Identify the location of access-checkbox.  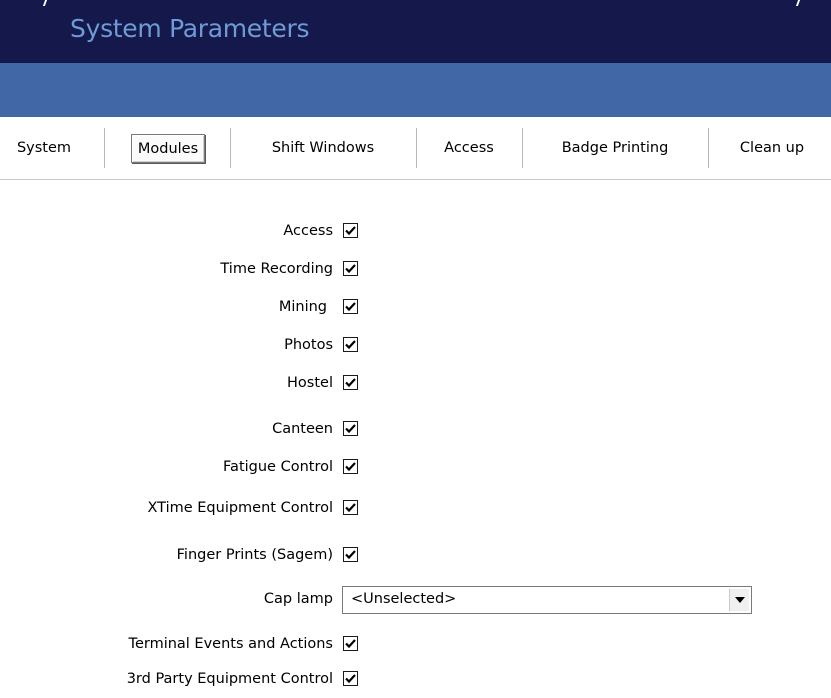
(350, 230).